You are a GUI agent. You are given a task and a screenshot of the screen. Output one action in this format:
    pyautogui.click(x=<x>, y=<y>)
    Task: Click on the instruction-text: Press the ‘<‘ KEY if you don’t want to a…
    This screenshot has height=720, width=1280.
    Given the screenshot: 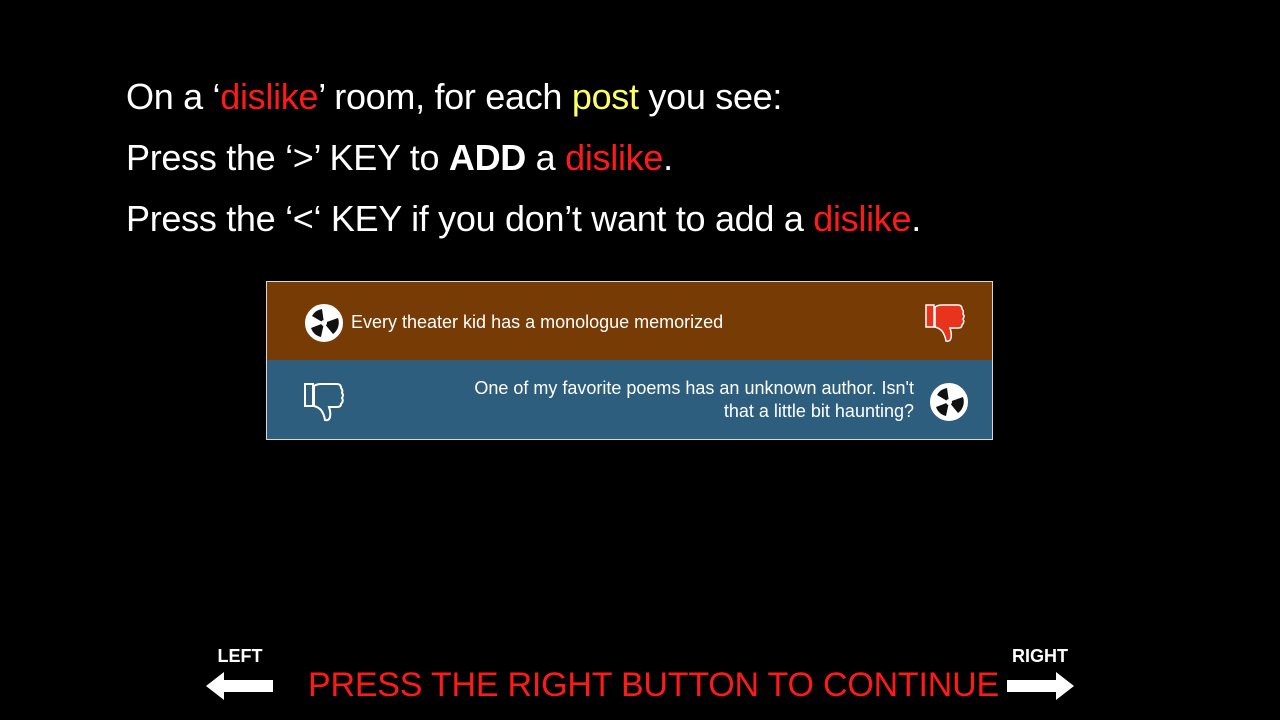 What is the action you would take?
    pyautogui.click(x=470, y=218)
    